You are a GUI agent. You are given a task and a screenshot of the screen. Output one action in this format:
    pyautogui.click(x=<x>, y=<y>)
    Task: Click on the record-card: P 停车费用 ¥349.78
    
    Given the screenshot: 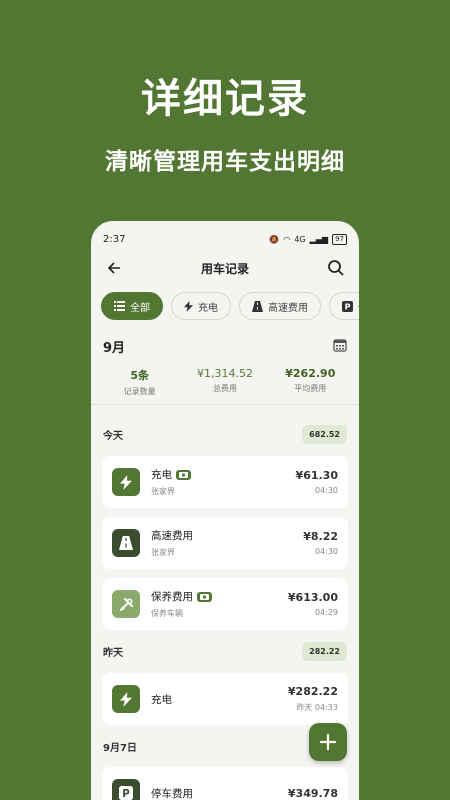 What is the action you would take?
    pyautogui.click(x=225, y=783)
    